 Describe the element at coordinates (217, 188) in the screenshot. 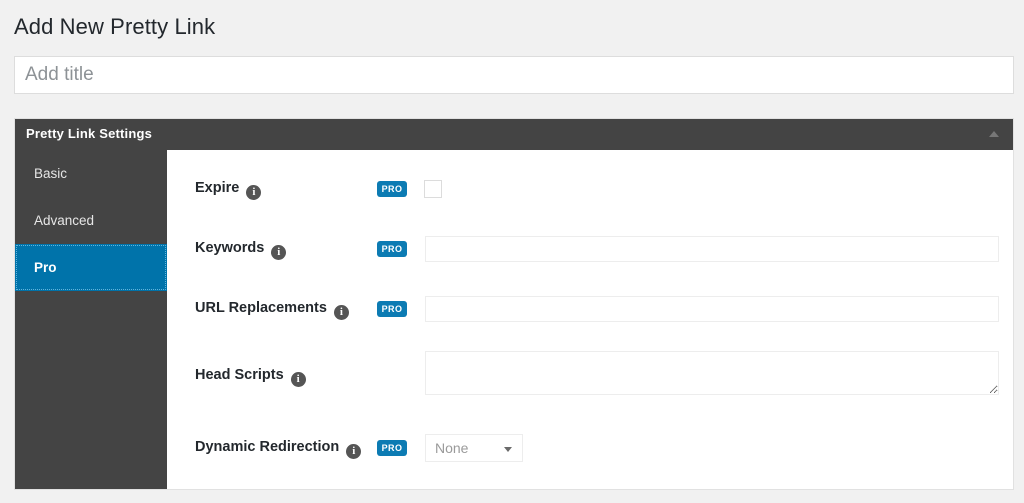

I see `label-text: Expire` at that location.